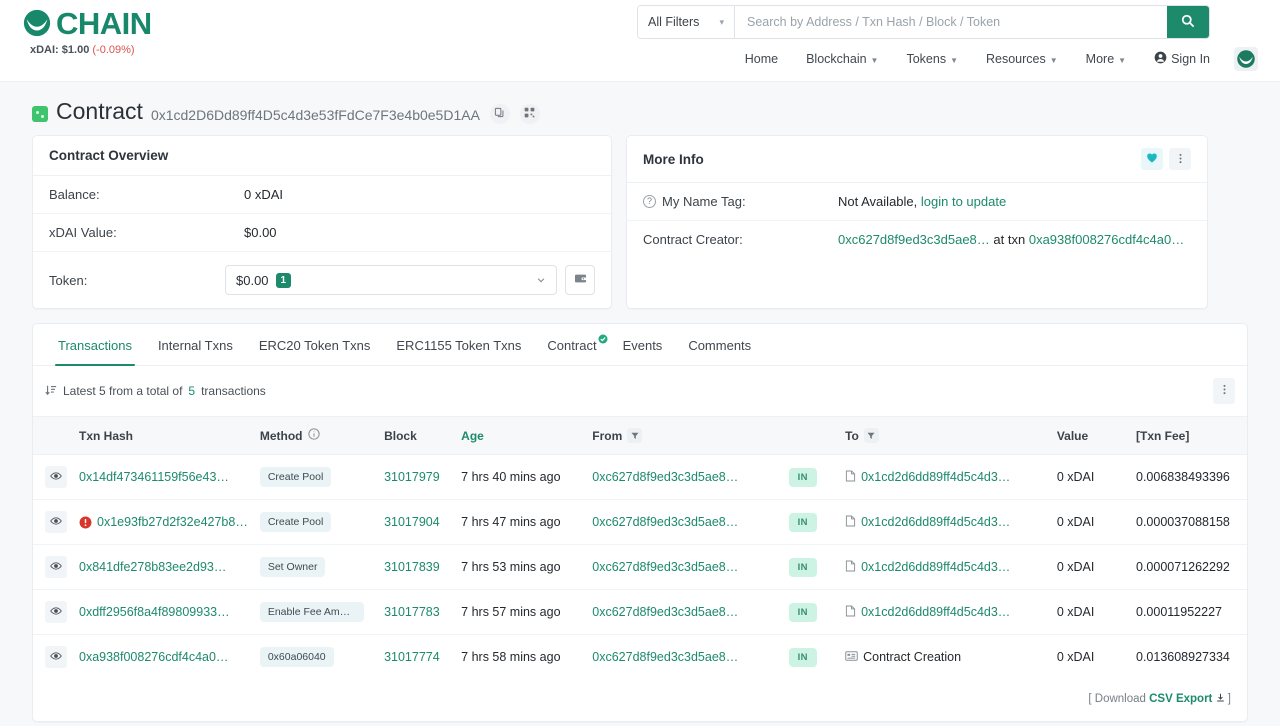 The height and width of the screenshot is (726, 1280). What do you see at coordinates (1152, 159) in the screenshot?
I see `favorite-button` at bounding box center [1152, 159].